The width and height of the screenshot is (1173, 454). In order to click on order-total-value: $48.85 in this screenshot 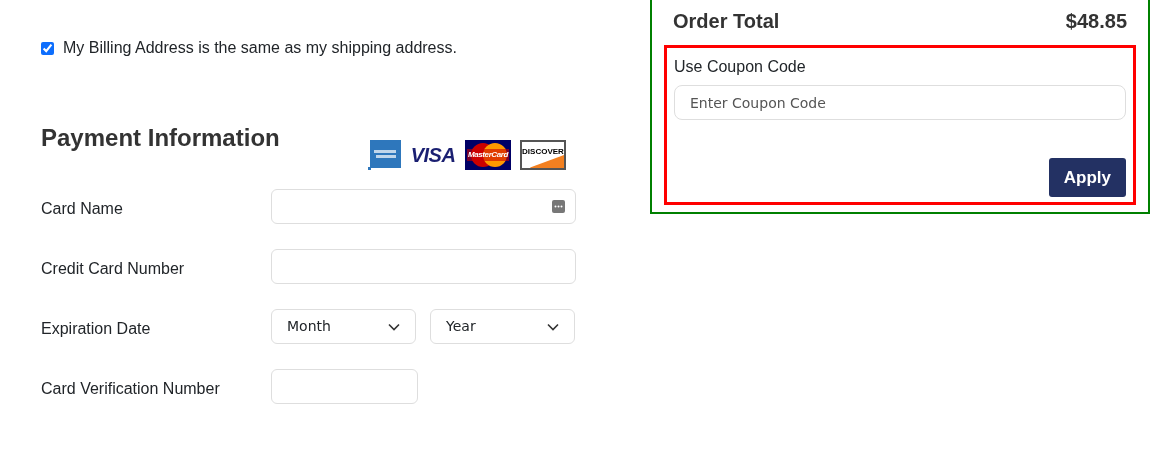, I will do `click(1096, 21)`.